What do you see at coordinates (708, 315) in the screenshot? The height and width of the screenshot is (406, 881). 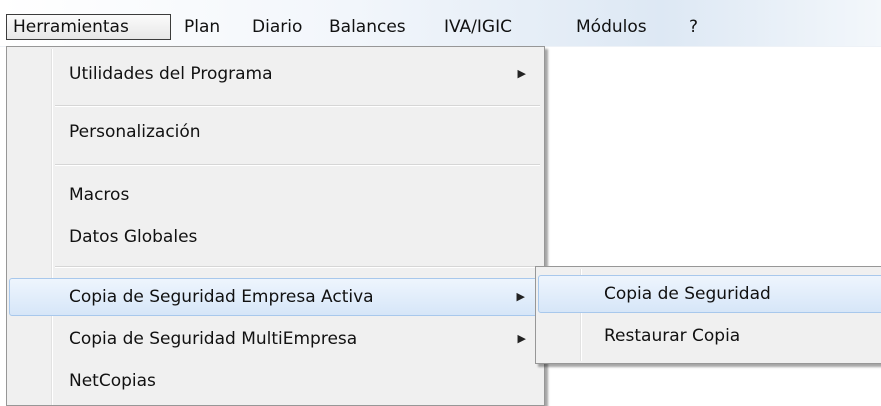 I see `copia-seguridad-submenu: Copia de Seguridad Restaurar Copia` at bounding box center [708, 315].